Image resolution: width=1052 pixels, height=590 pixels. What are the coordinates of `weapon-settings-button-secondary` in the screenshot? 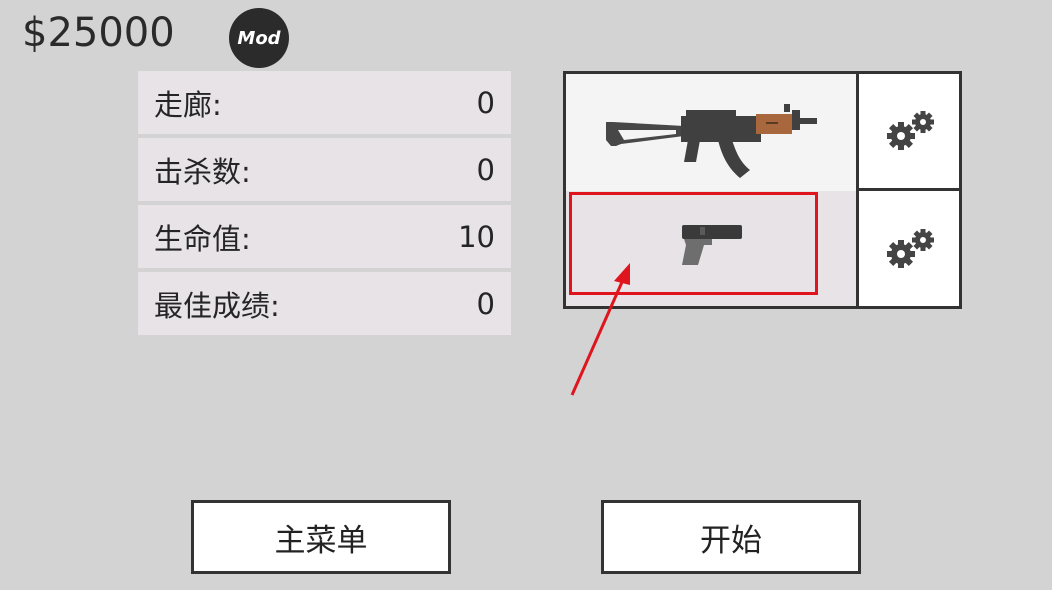 It's located at (910, 248).